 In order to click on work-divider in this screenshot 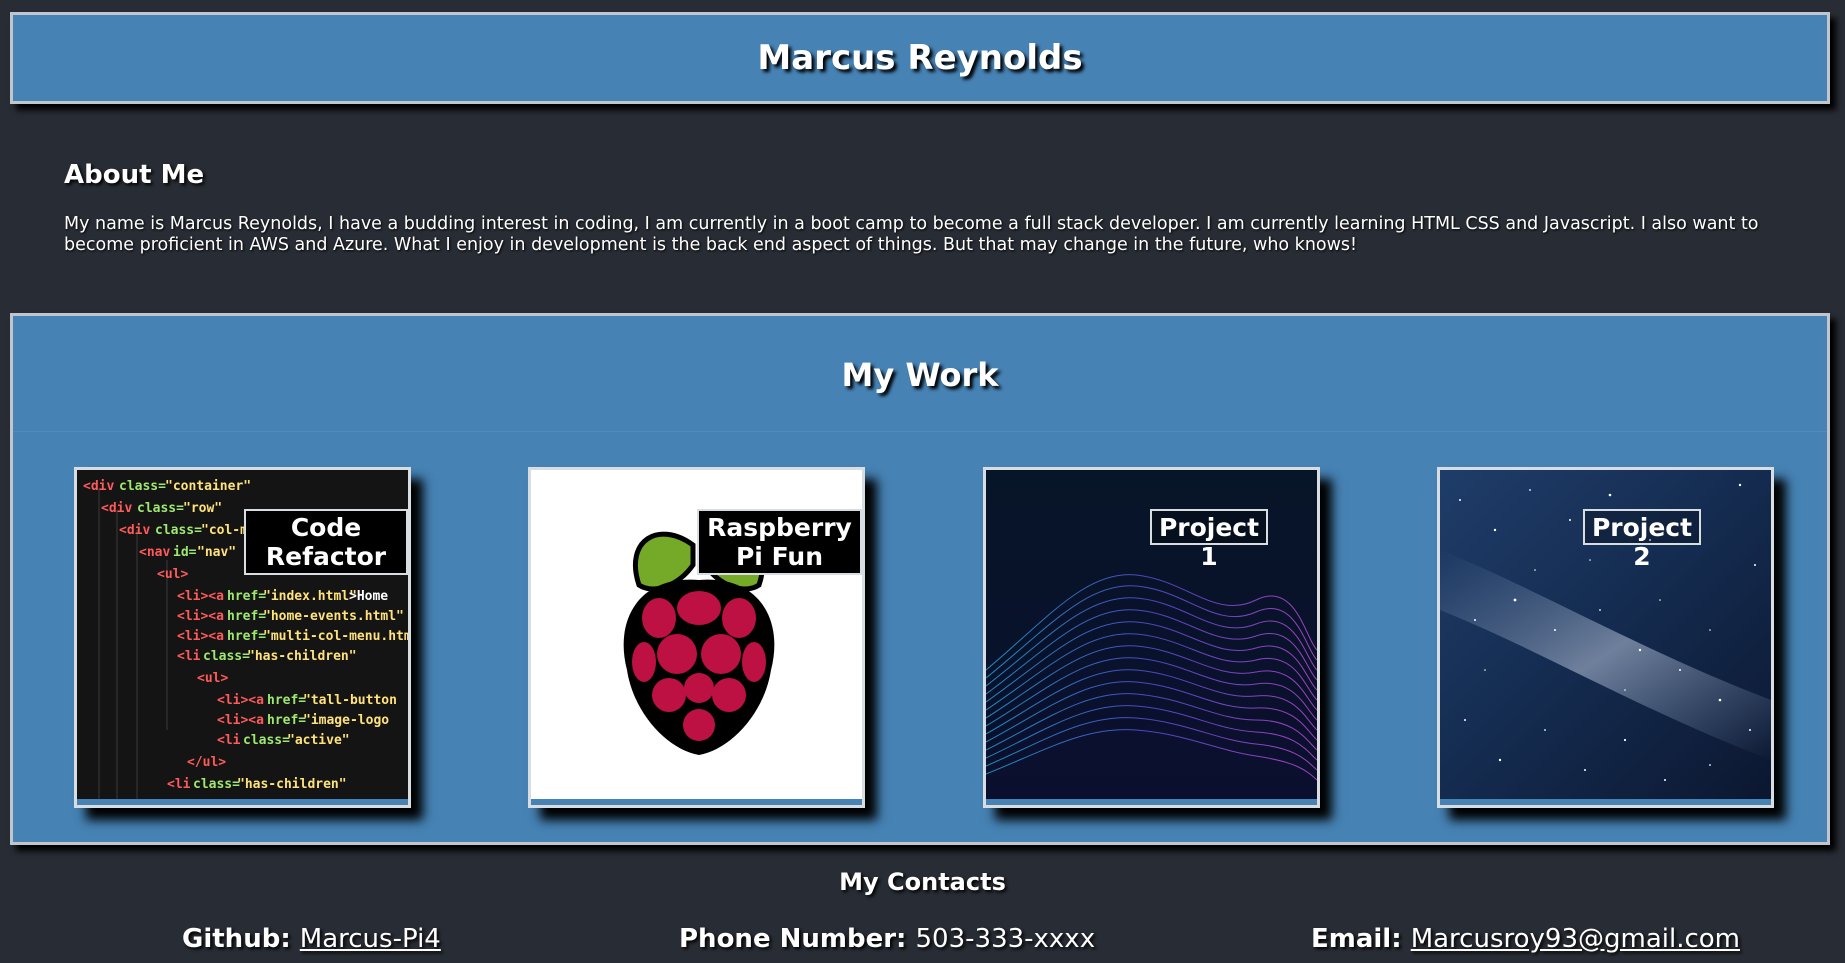, I will do `click(920, 431)`.